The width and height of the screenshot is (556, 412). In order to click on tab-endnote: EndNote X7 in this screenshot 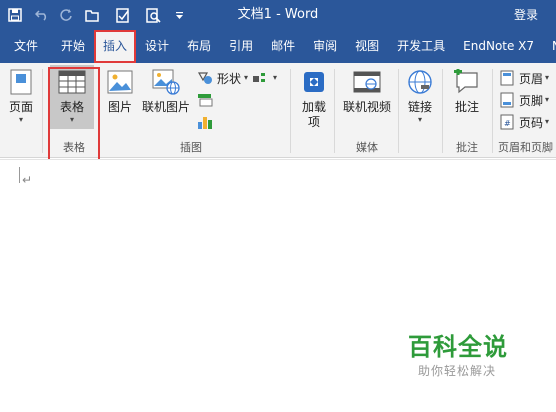, I will do `click(498, 46)`.